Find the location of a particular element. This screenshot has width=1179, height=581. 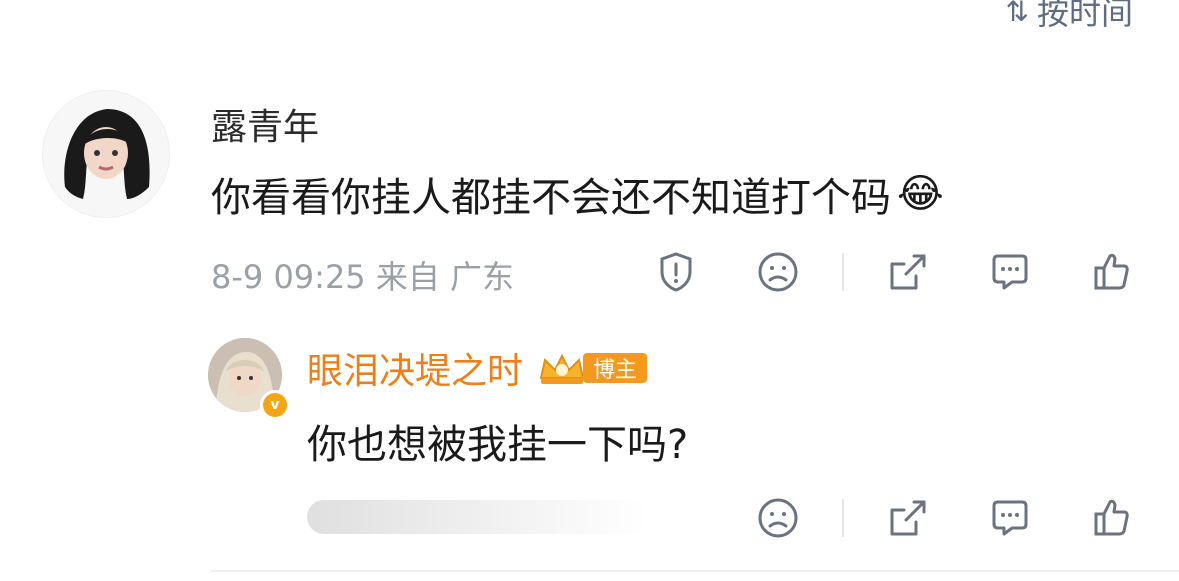

avatar-image is located at coordinates (106, 154).